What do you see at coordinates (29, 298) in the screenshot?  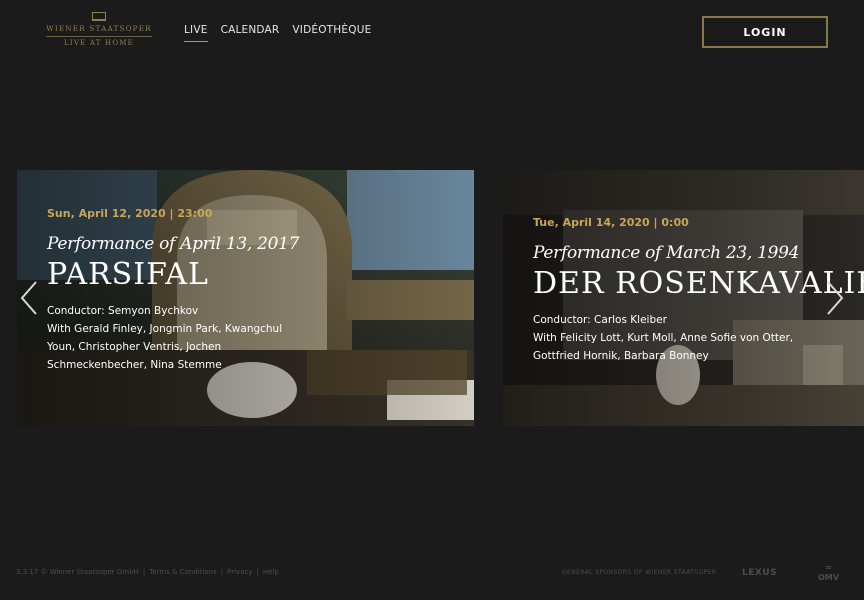 I see `chevron-left-icon` at bounding box center [29, 298].